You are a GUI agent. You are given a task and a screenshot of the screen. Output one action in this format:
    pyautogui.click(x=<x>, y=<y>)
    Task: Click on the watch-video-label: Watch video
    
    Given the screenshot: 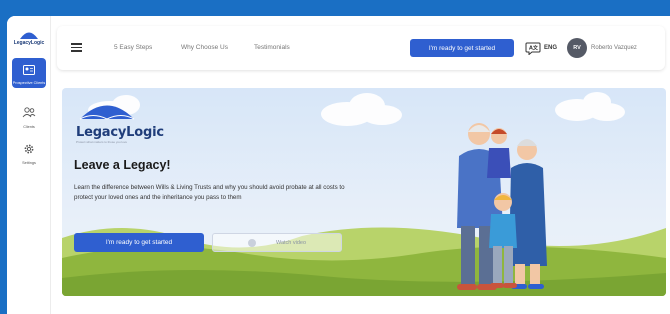 What is the action you would take?
    pyautogui.click(x=291, y=242)
    